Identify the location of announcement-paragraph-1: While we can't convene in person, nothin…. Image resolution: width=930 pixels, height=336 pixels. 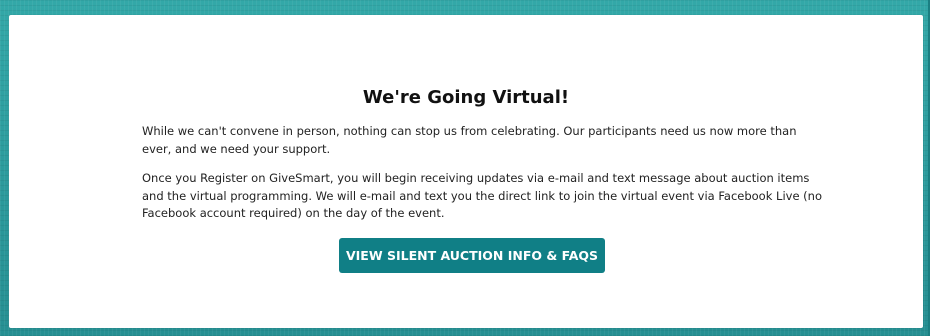
(469, 140).